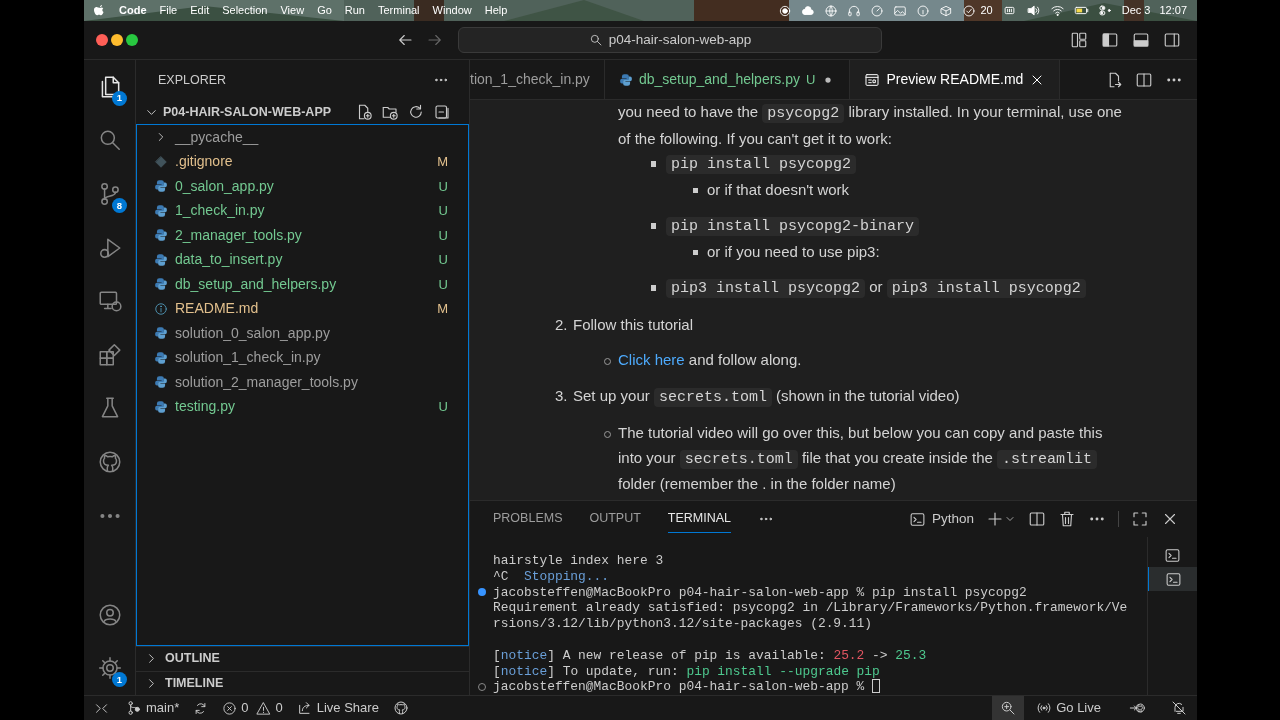  What do you see at coordinates (785, 10) in the screenshot?
I see `record-icon` at bounding box center [785, 10].